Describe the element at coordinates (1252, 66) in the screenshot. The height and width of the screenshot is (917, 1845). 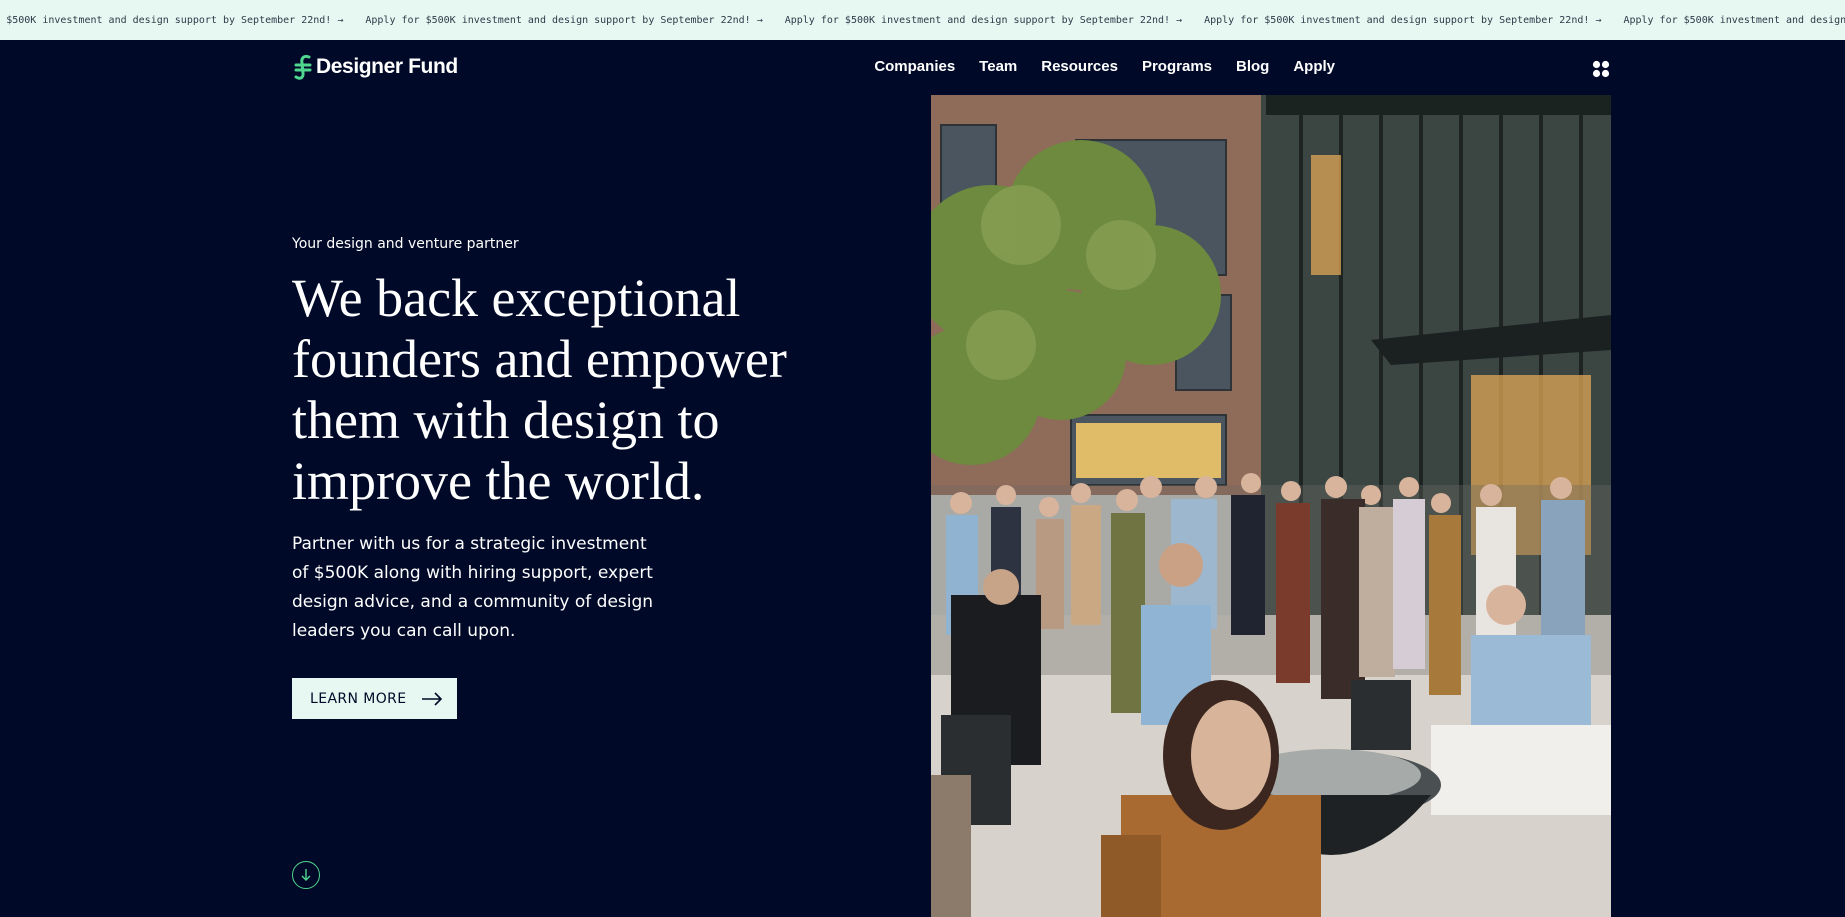
I see `nav-link-blog: Blog` at that location.